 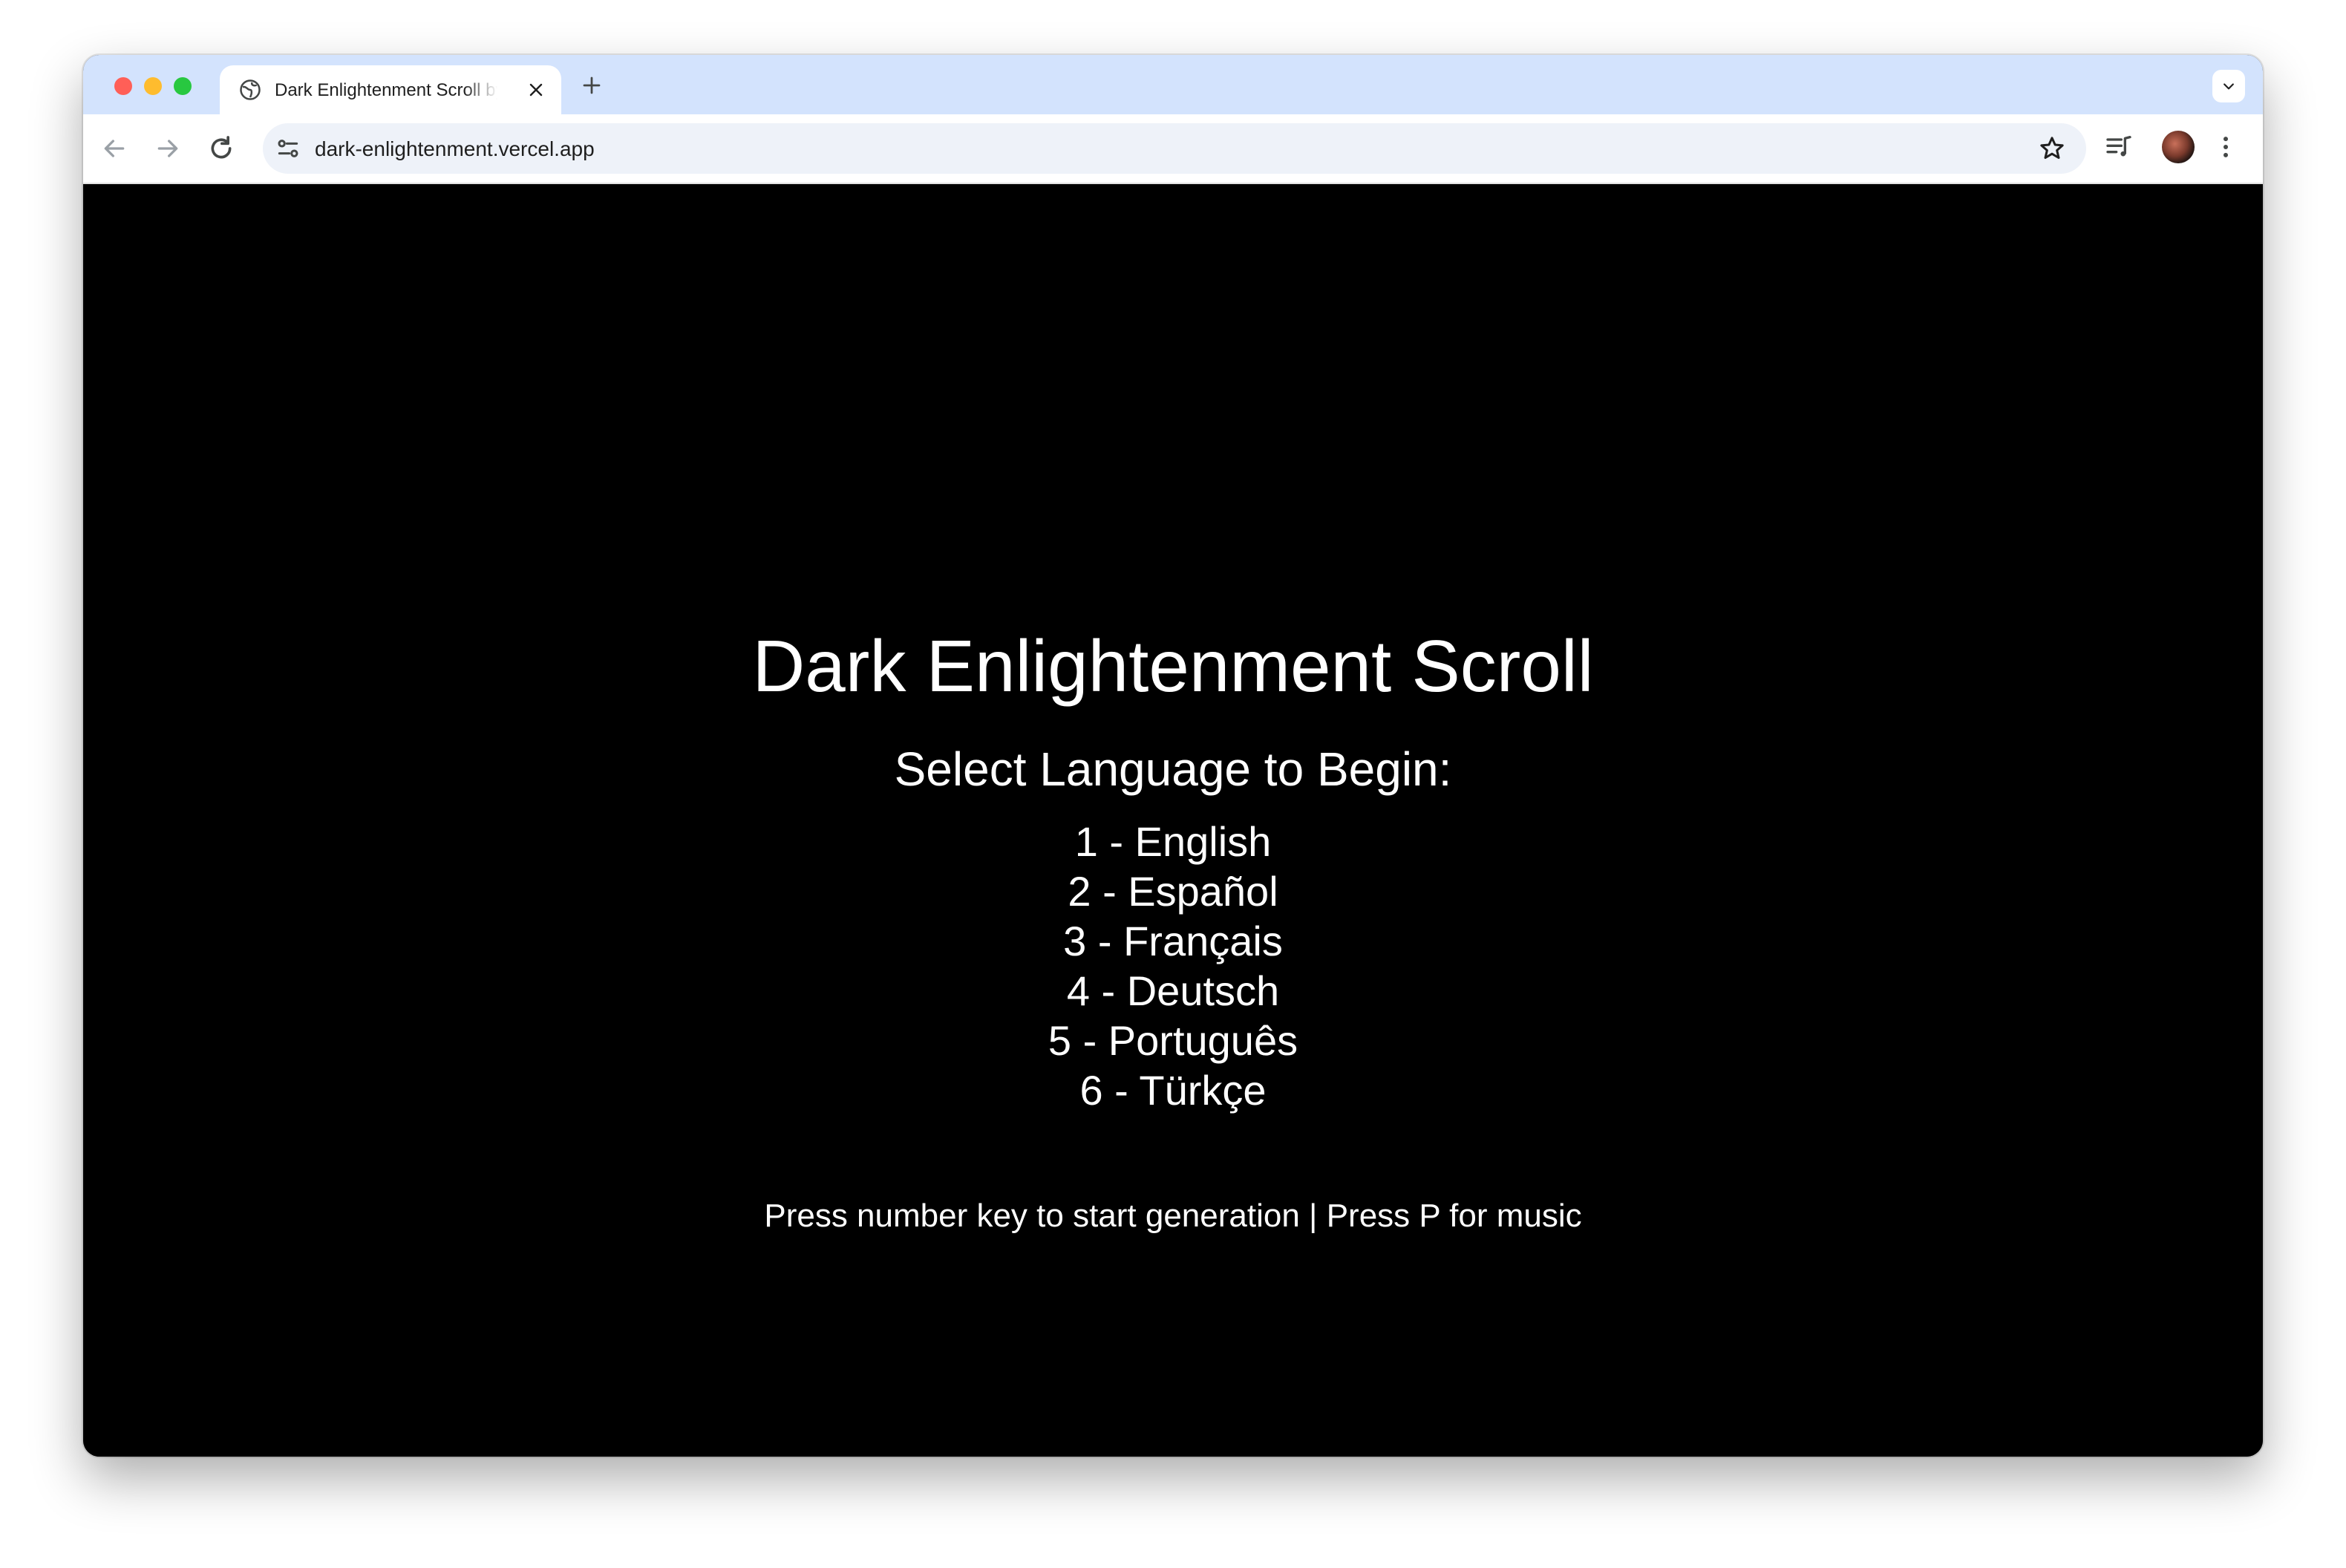 I want to click on back-arrow-icon, so click(x=114, y=148).